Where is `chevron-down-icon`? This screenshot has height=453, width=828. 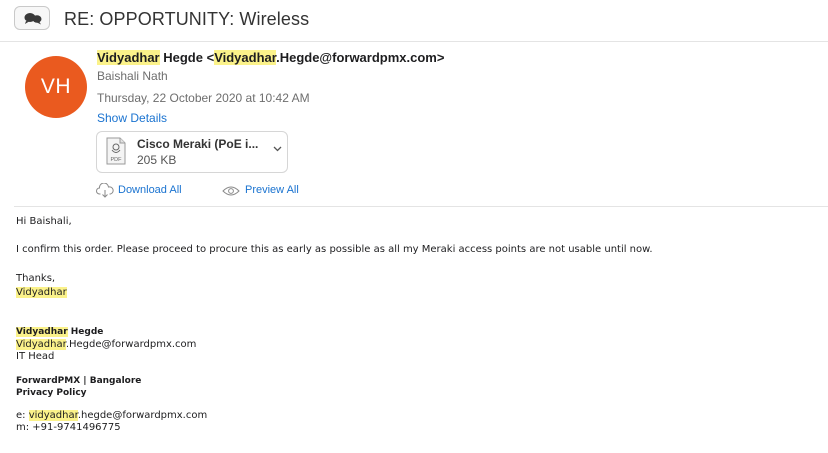
chevron-down-icon is located at coordinates (277, 149).